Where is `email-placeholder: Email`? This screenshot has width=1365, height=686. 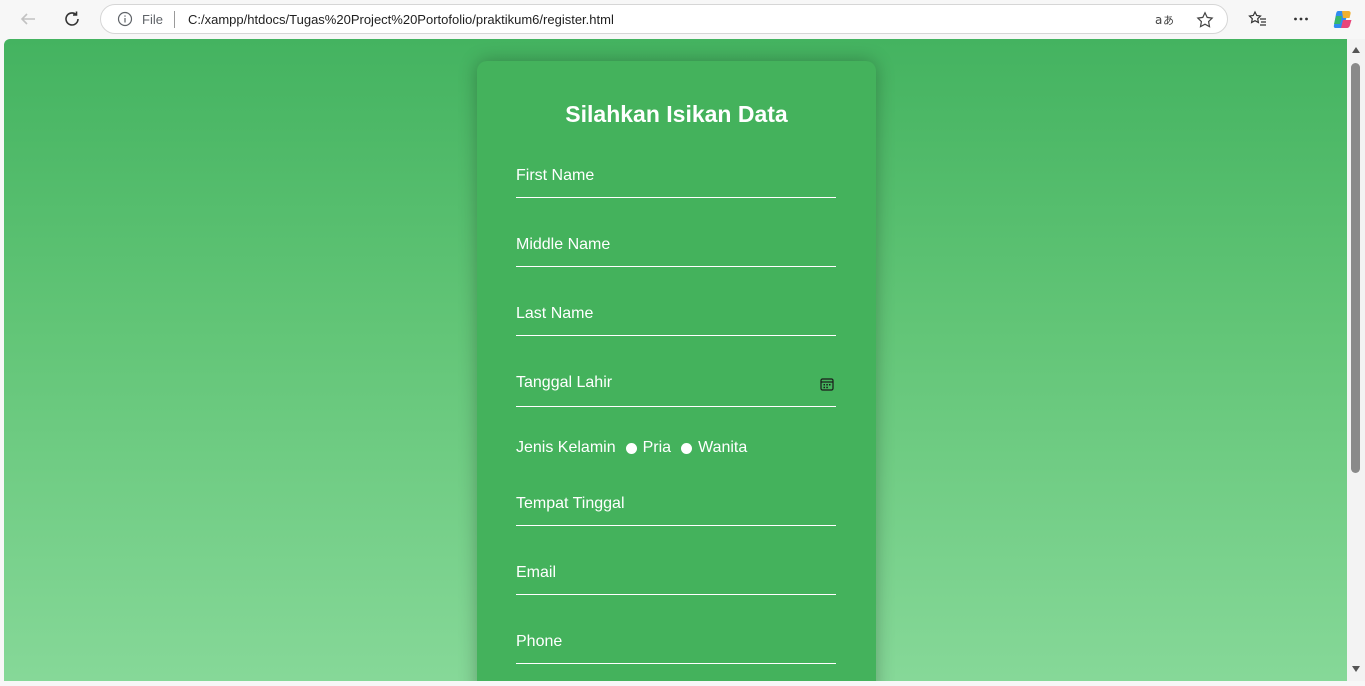
email-placeholder: Email is located at coordinates (536, 572).